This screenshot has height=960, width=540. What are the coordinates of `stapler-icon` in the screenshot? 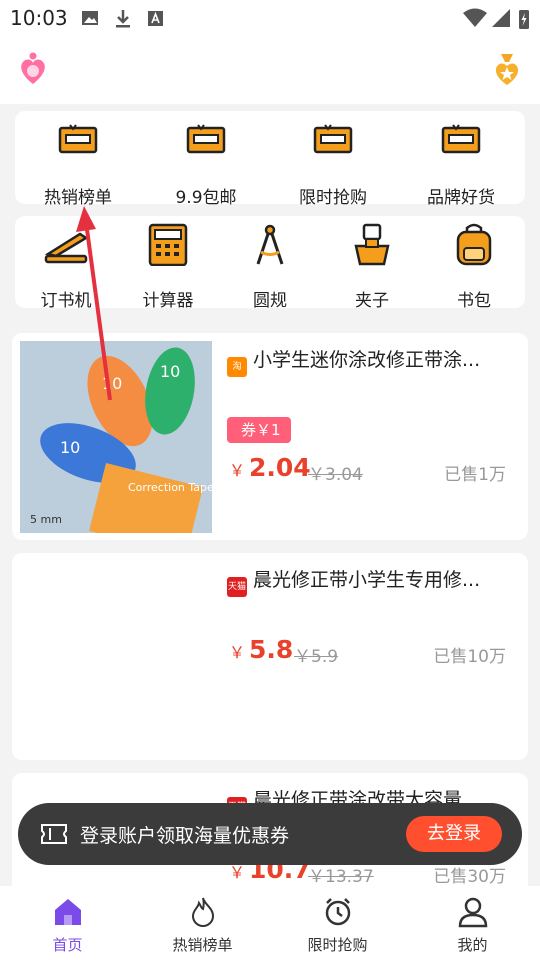 It's located at (66, 248).